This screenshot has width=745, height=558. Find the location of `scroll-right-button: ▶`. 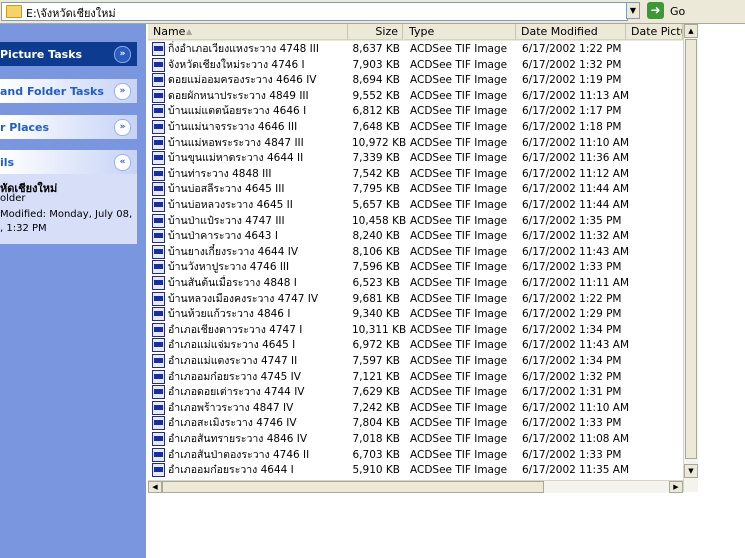

scroll-right-button: ▶ is located at coordinates (676, 487).